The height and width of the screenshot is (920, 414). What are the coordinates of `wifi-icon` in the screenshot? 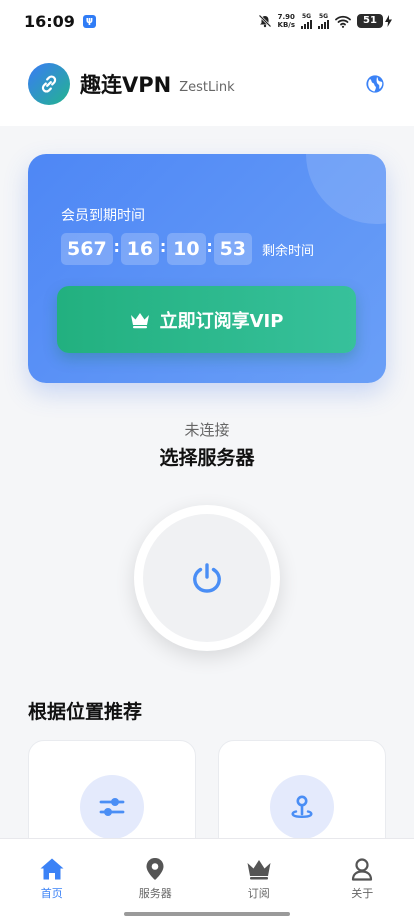 It's located at (343, 21).